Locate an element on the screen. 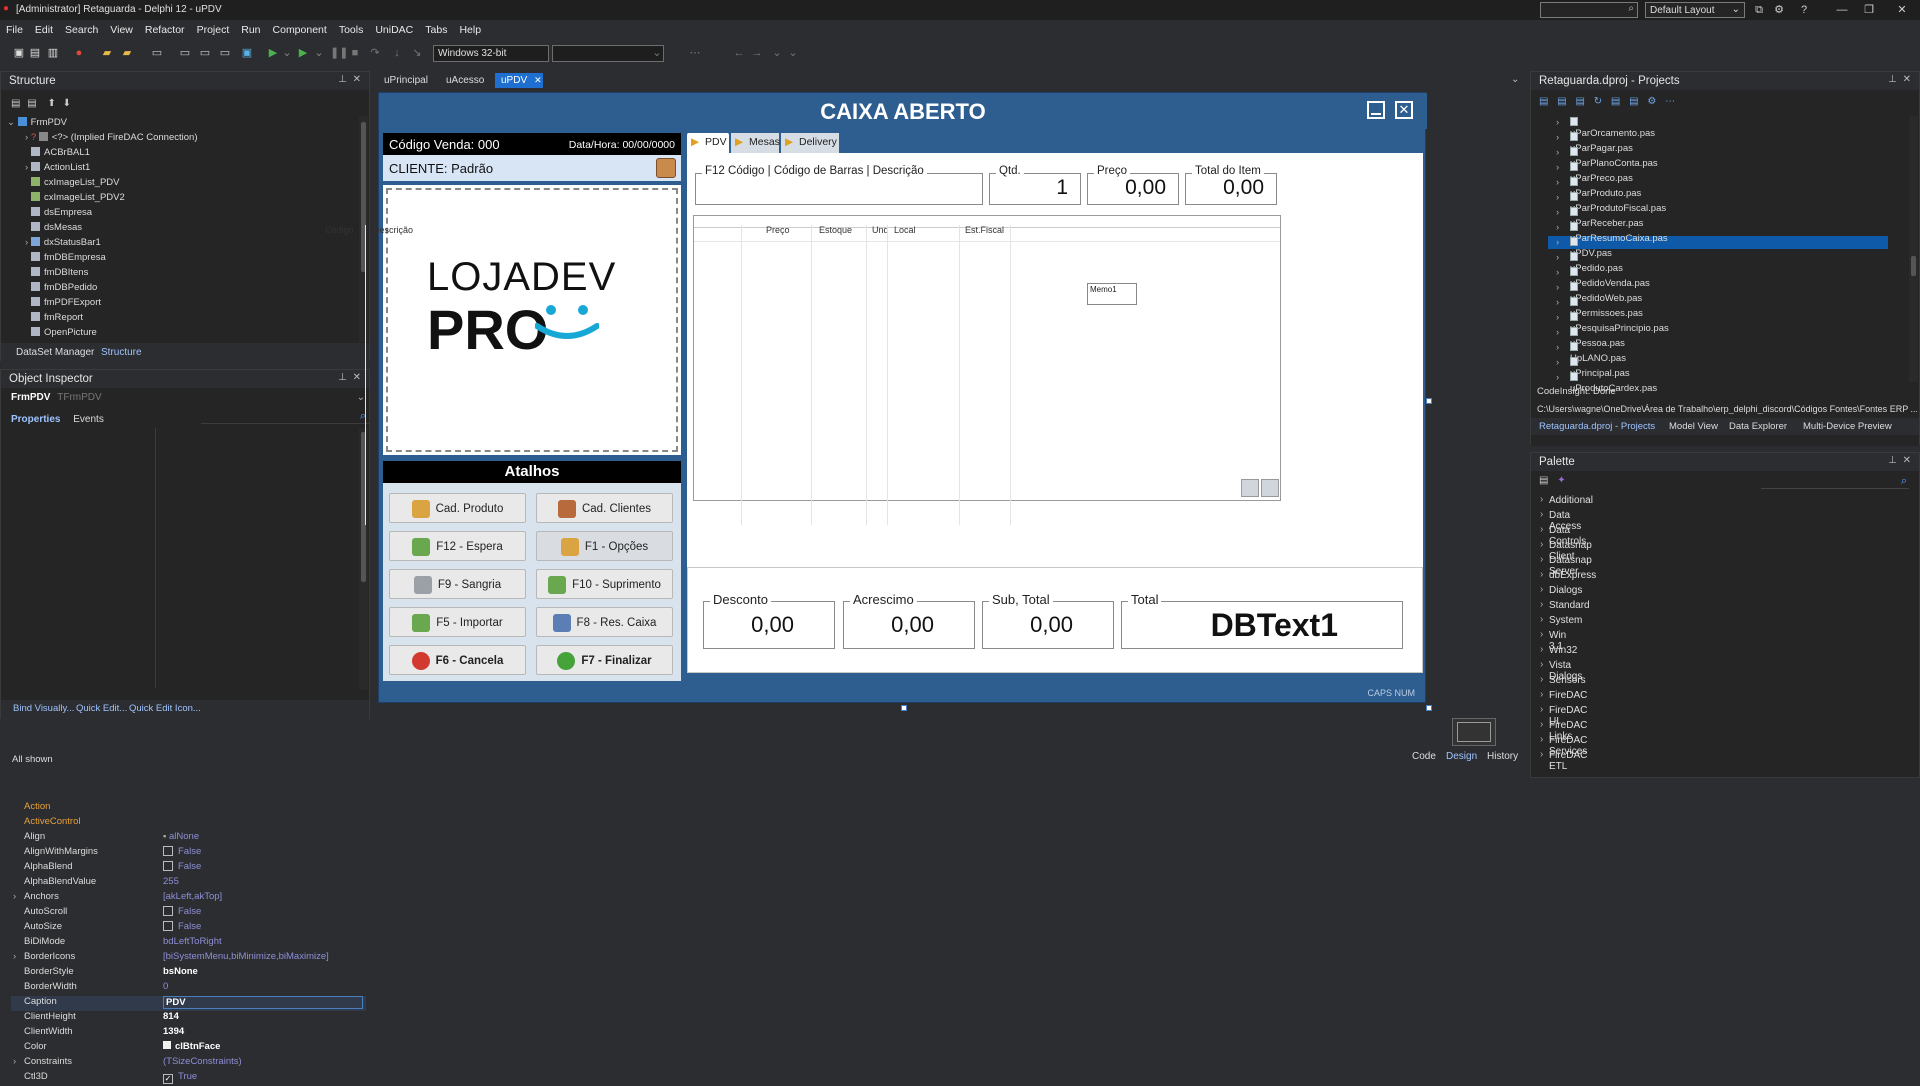 This screenshot has width=1920, height=1086. tab-updv: uPDV ✕ is located at coordinates (519, 80).